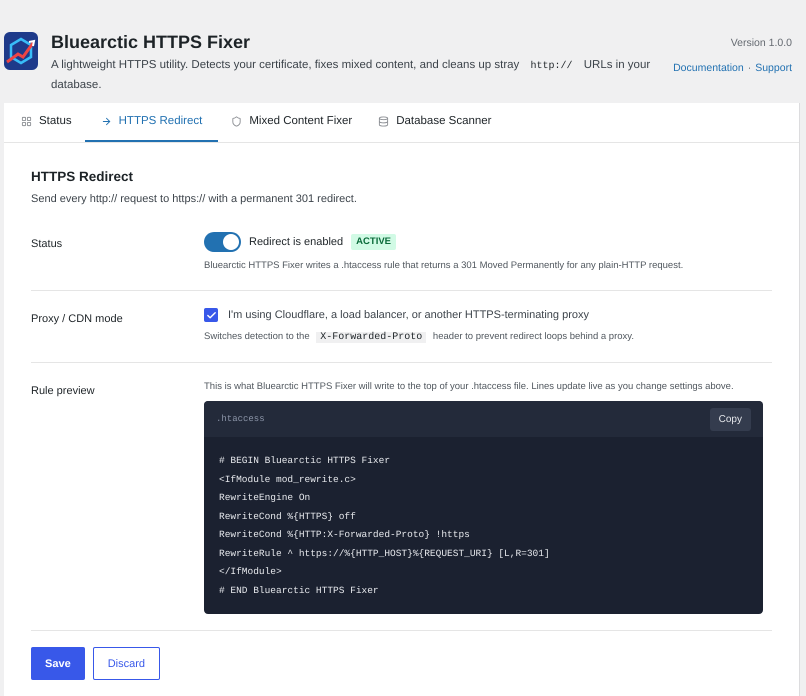  What do you see at coordinates (287, 517) in the screenshot?
I see `code-line: RewriteCond %{HTTPS} off` at bounding box center [287, 517].